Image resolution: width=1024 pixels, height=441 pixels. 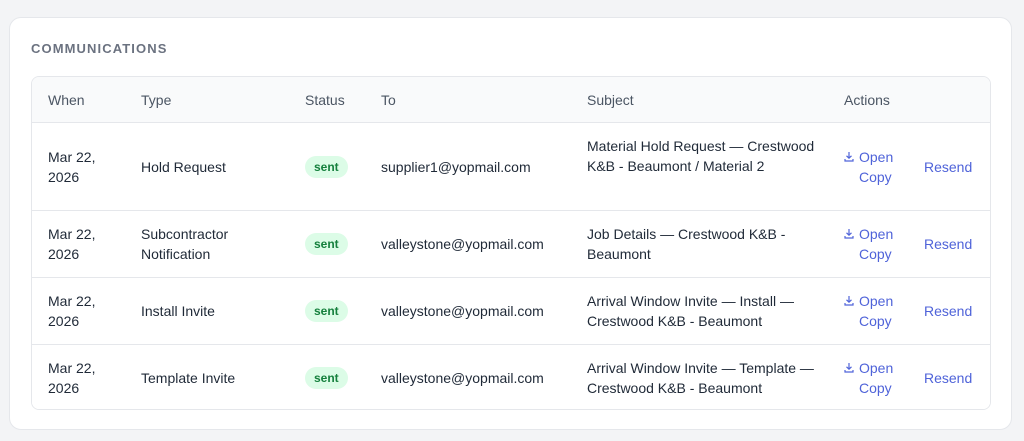 What do you see at coordinates (99, 48) in the screenshot?
I see `section-title: COMMUNICATIONS` at bounding box center [99, 48].